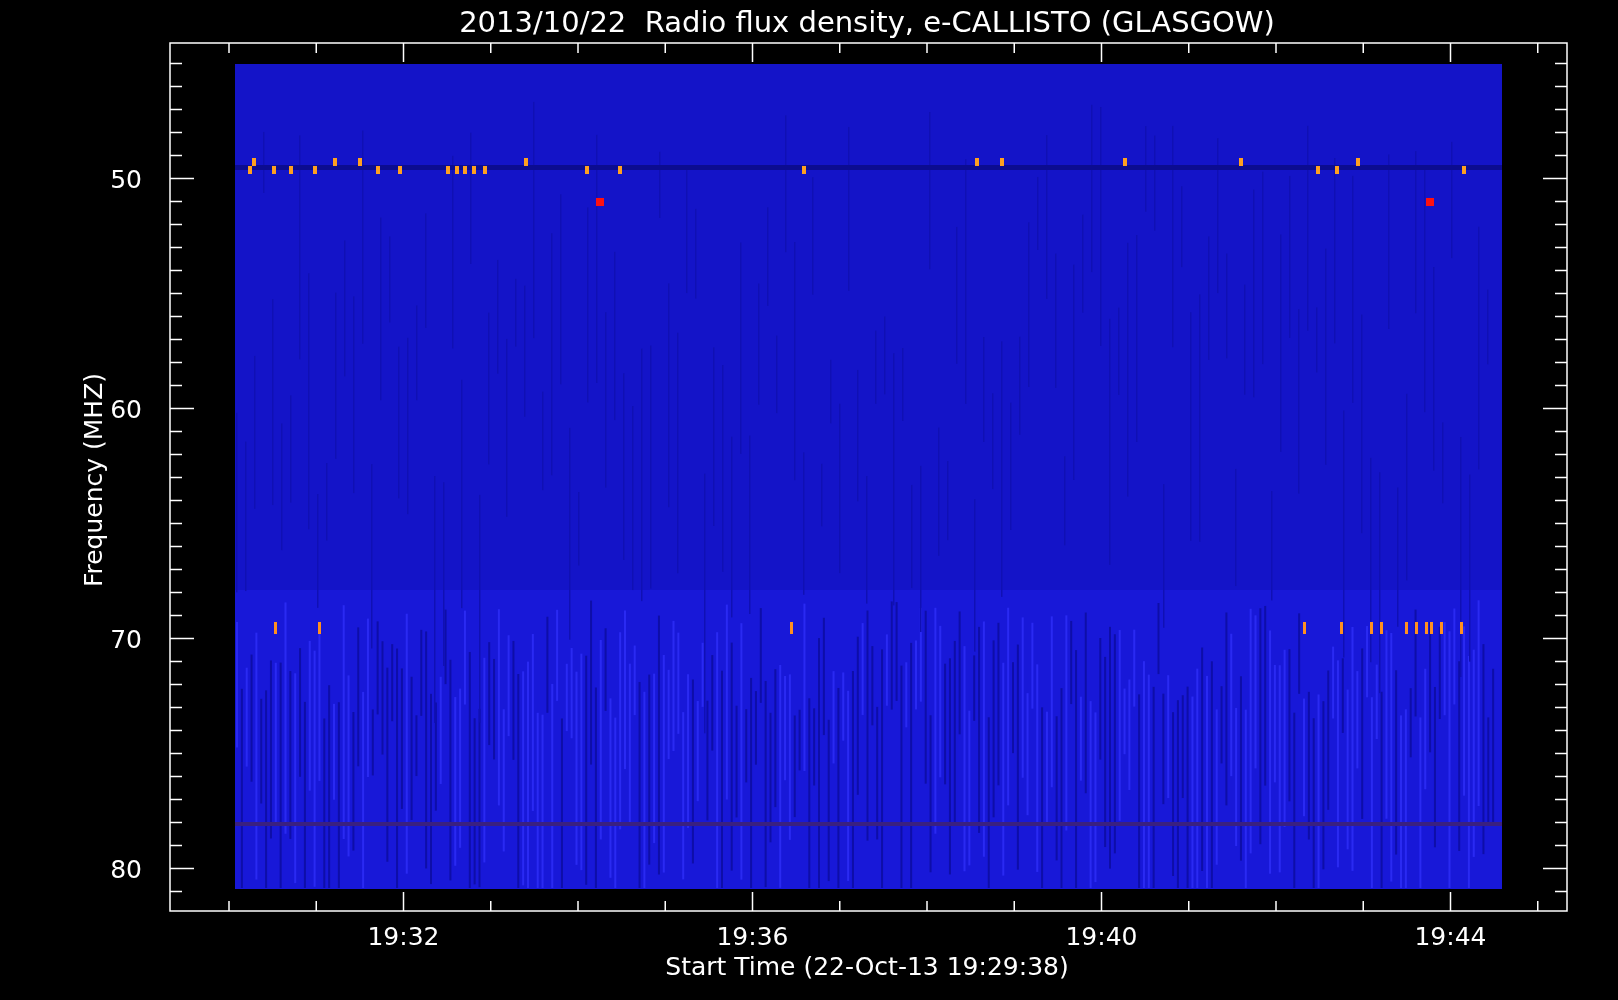 The height and width of the screenshot is (1000, 1618). What do you see at coordinates (752, 936) in the screenshot?
I see `x-tick-label: 19:36` at bounding box center [752, 936].